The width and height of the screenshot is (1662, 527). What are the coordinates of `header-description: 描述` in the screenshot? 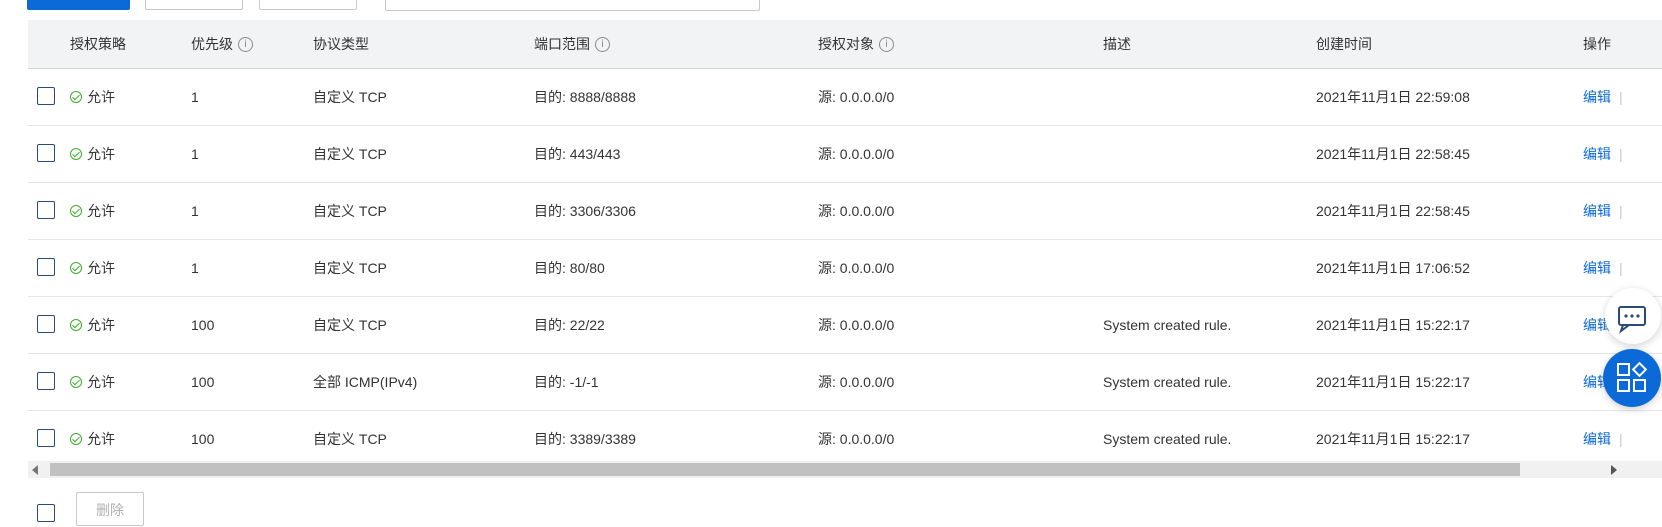 It's located at (1117, 44).